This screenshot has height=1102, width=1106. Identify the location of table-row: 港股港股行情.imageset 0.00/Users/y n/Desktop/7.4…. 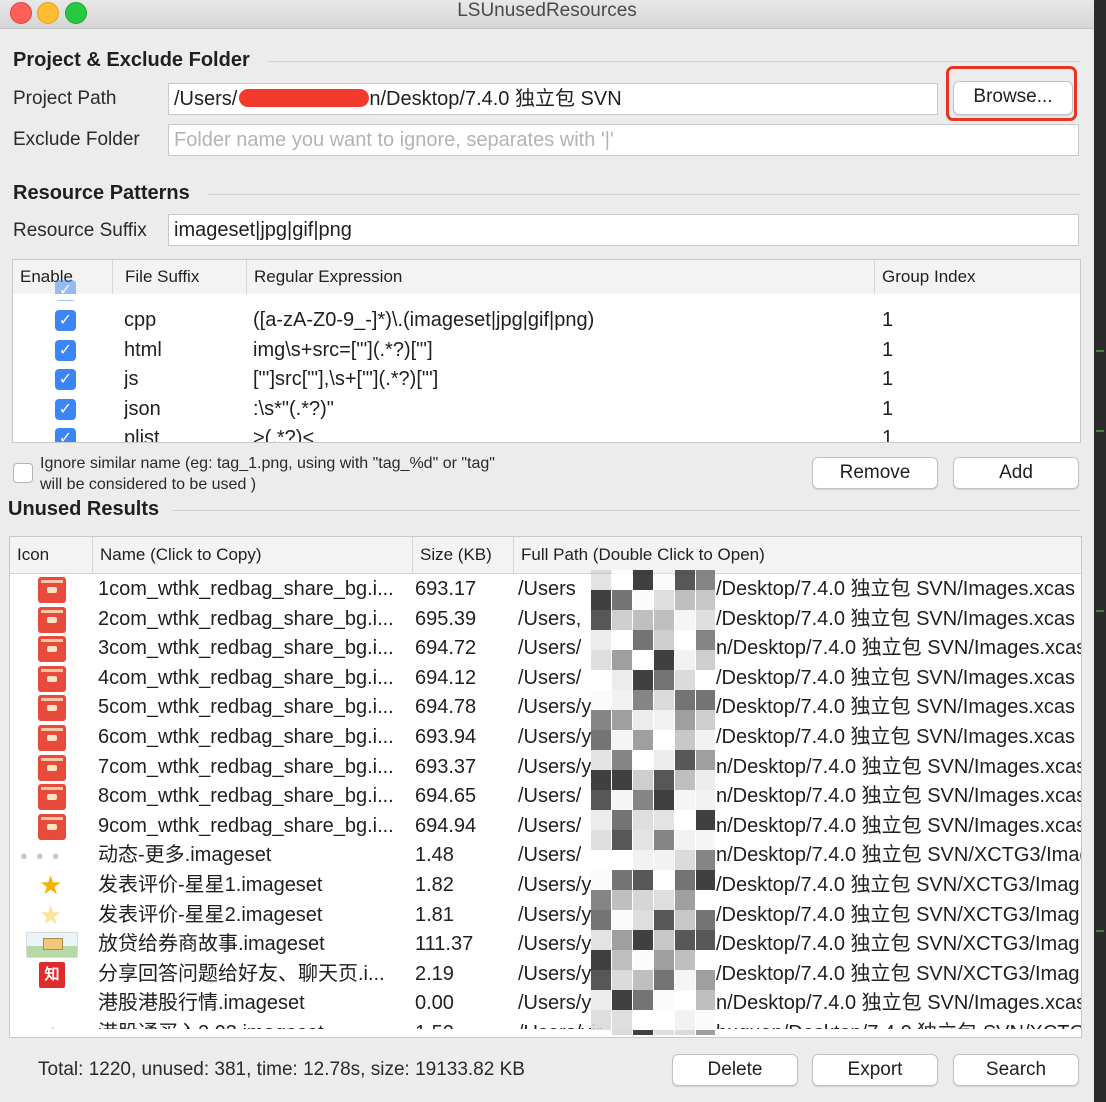
(545, 1004).